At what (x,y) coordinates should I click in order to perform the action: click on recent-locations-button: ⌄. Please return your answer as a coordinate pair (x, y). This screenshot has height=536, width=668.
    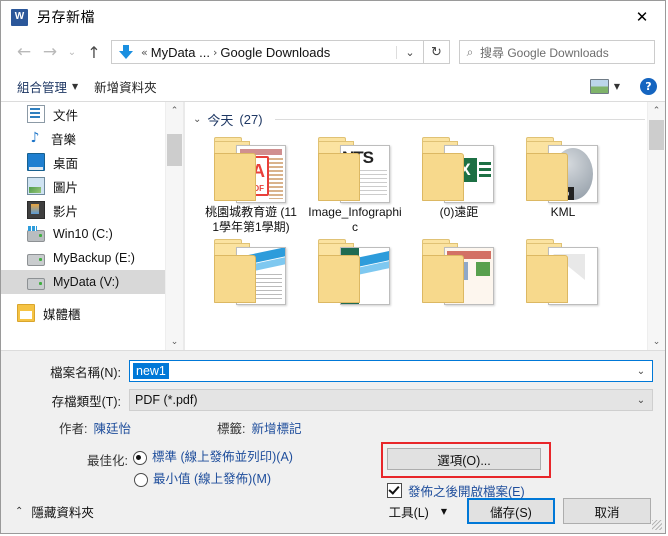
    Looking at the image, I should click on (72, 52).